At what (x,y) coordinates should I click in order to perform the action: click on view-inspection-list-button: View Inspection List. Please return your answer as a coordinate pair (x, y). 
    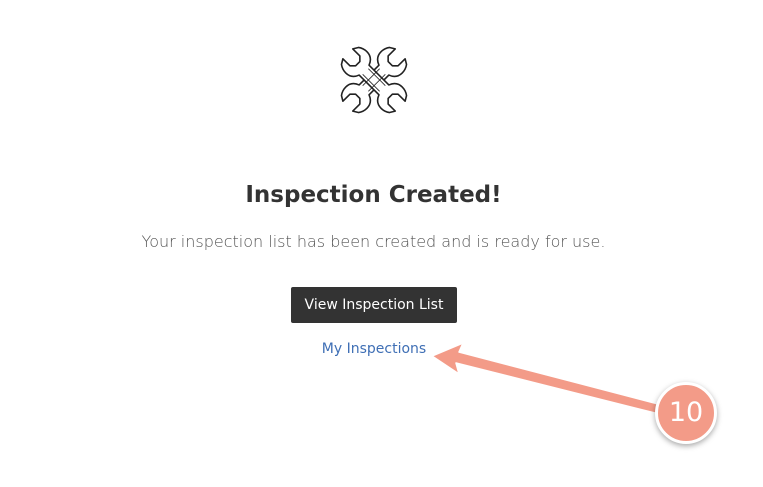
    Looking at the image, I should click on (374, 305).